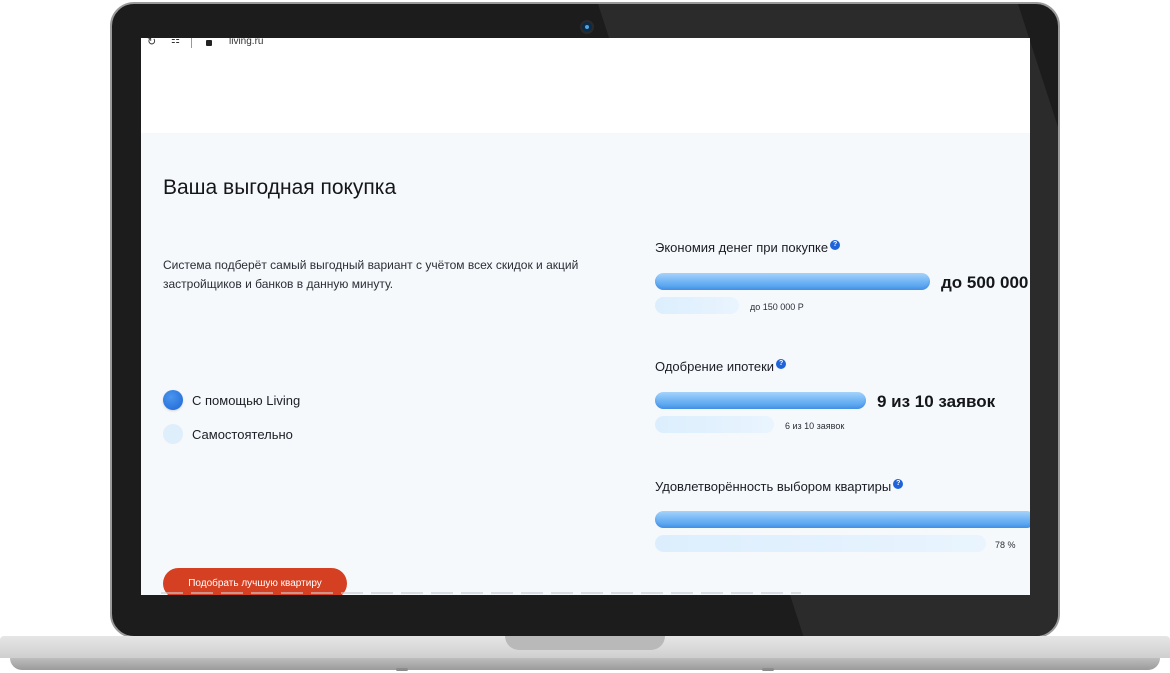 The height and width of the screenshot is (673, 1170). Describe the element at coordinates (815, 426) in the screenshot. I see `self-value: 6 из 10 заявок` at that location.